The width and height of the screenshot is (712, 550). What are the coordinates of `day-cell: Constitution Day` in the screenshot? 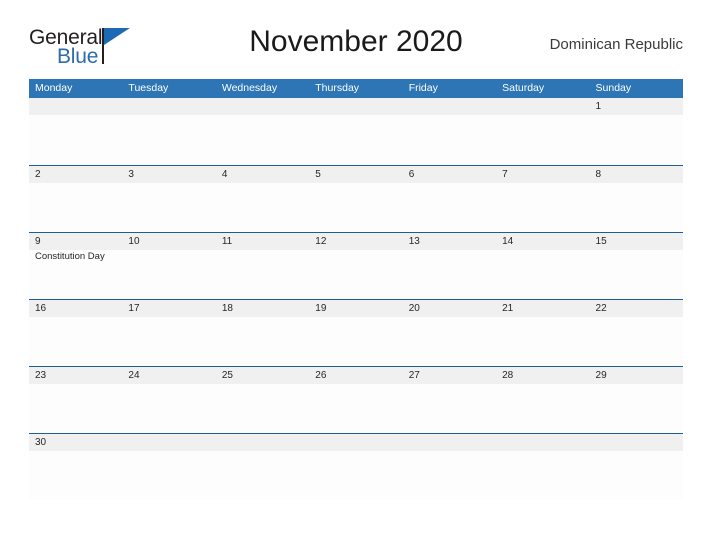 It's located at (75, 274).